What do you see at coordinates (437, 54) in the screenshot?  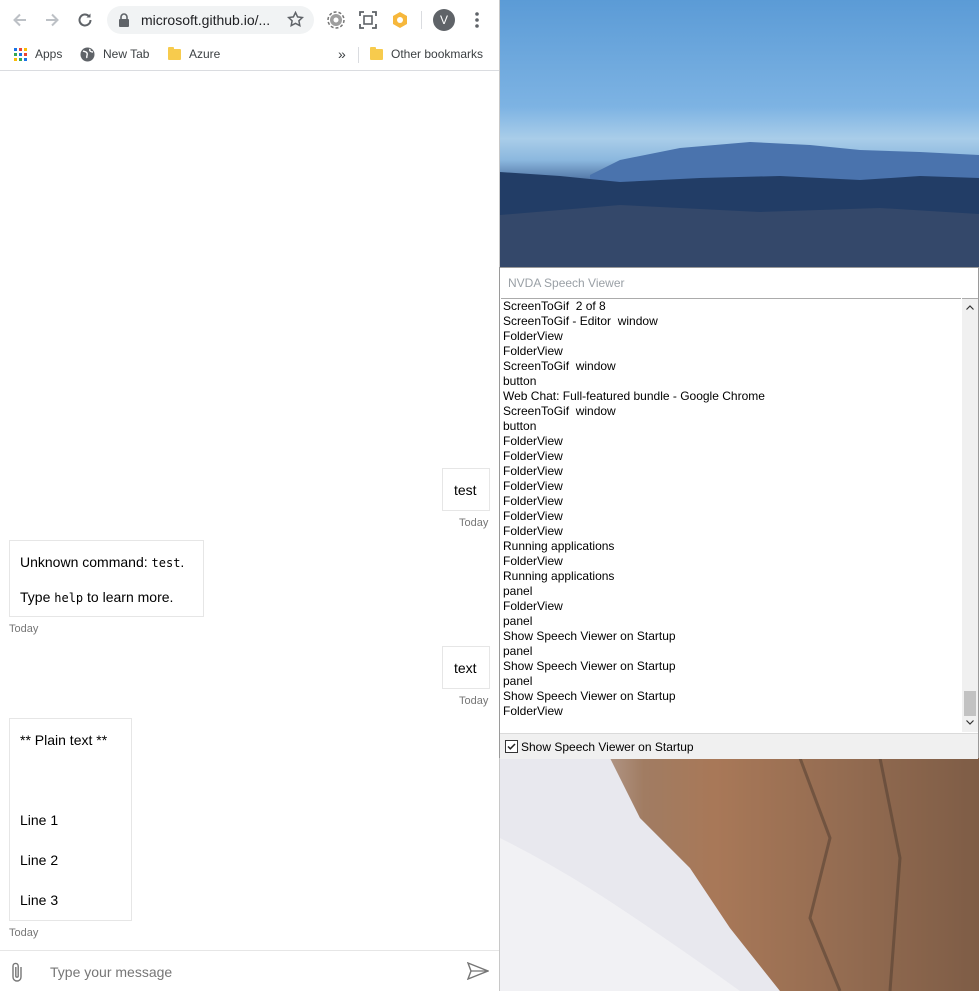 I see `bookmark-other-label: Other bookmarks` at bounding box center [437, 54].